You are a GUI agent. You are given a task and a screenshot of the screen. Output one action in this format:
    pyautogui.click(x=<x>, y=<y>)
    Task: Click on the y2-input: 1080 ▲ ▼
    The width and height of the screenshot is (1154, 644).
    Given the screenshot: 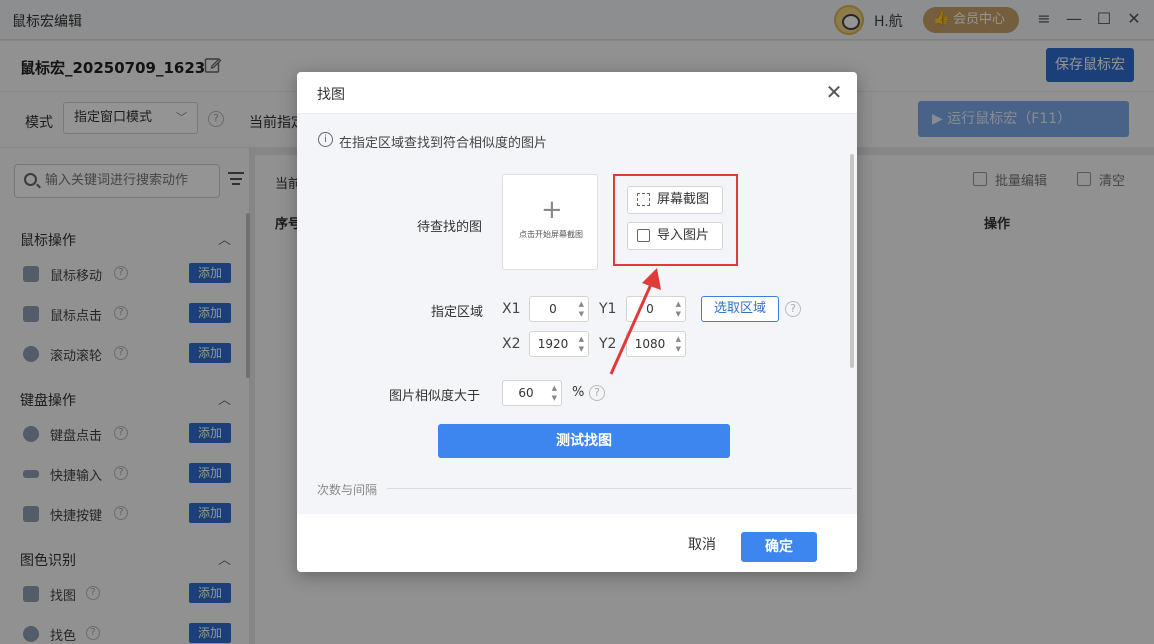 What is the action you would take?
    pyautogui.click(x=656, y=344)
    